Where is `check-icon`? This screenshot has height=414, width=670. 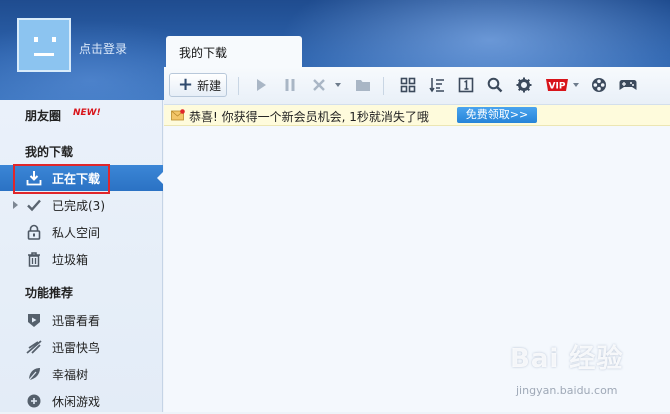
check-icon is located at coordinates (34, 205).